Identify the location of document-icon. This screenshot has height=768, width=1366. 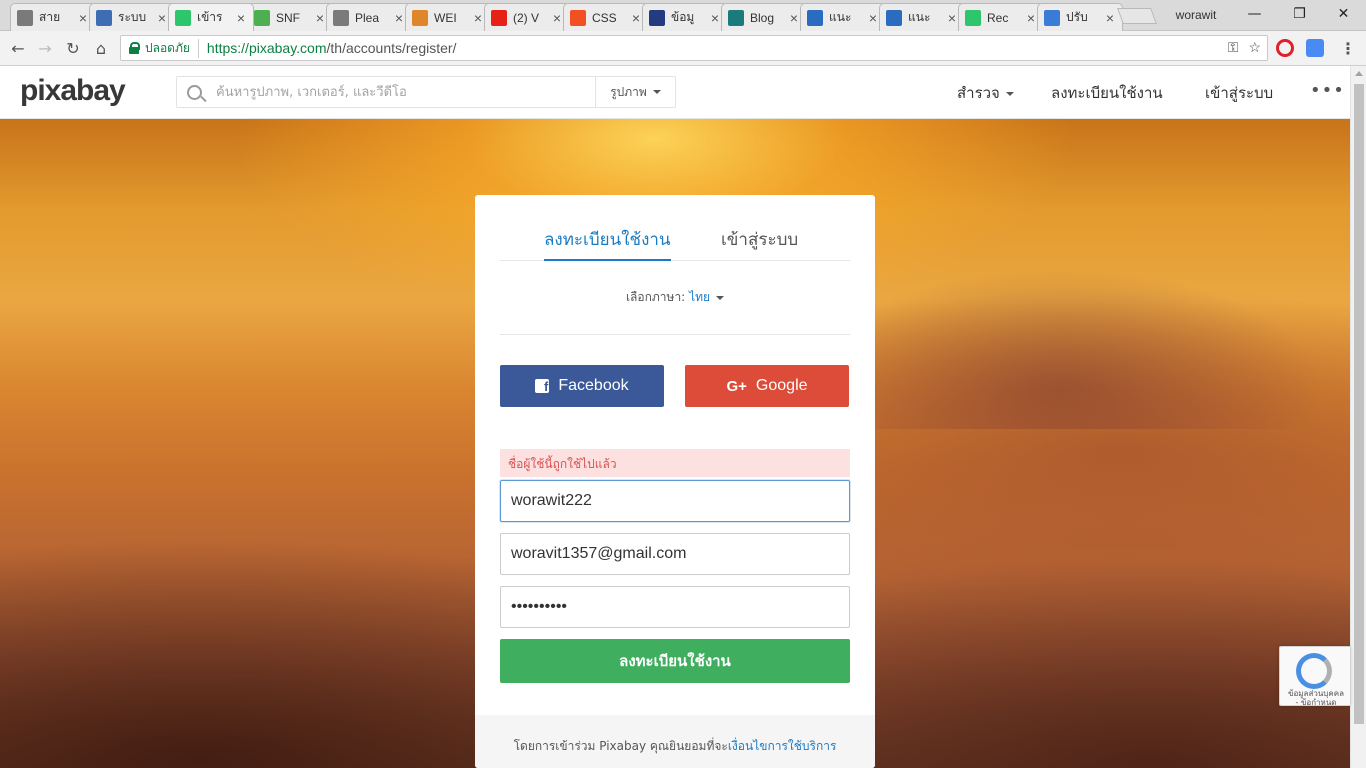
(25, 17).